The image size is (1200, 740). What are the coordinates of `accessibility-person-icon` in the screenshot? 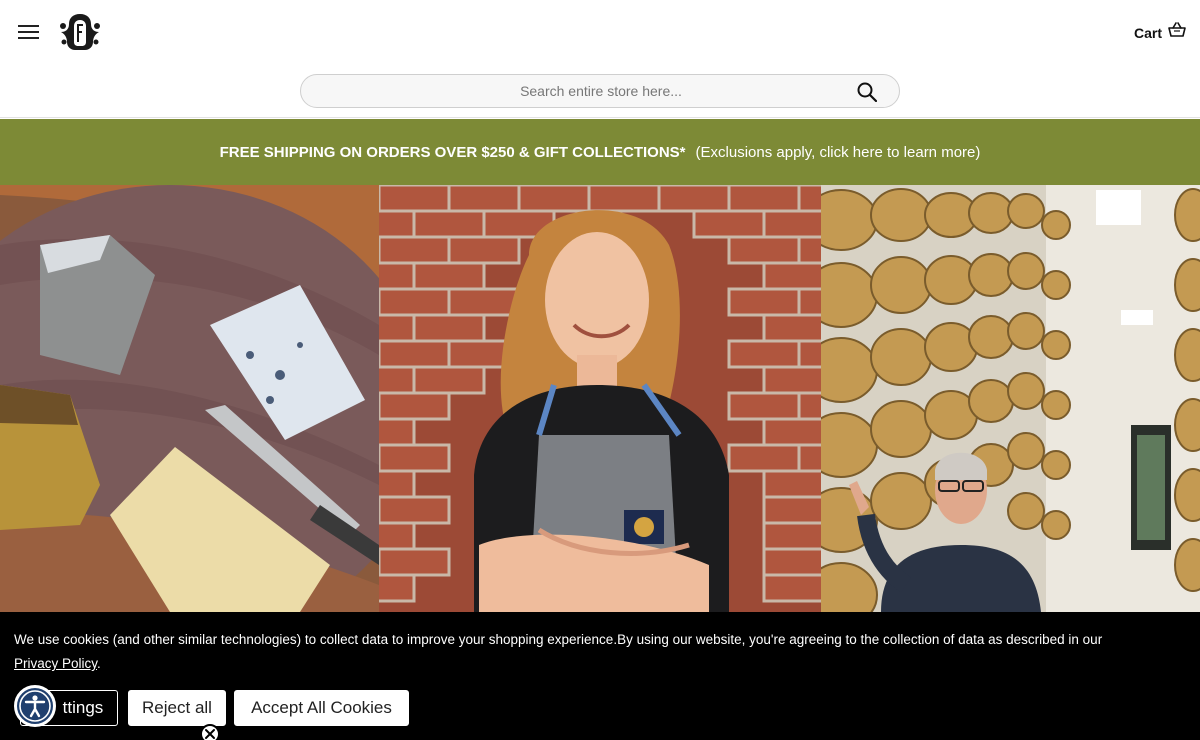 It's located at (35, 706).